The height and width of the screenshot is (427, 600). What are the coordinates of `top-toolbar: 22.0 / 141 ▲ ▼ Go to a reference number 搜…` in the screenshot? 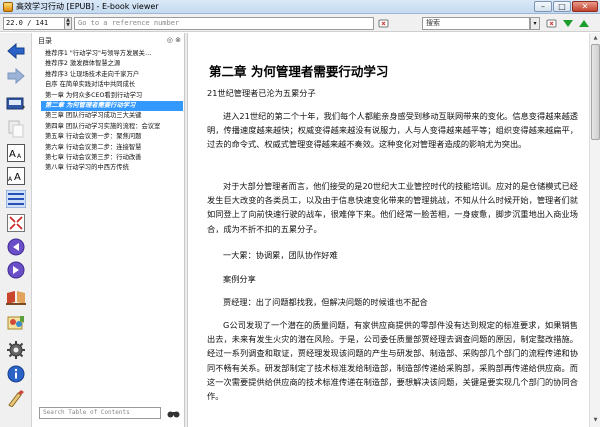 It's located at (300, 23).